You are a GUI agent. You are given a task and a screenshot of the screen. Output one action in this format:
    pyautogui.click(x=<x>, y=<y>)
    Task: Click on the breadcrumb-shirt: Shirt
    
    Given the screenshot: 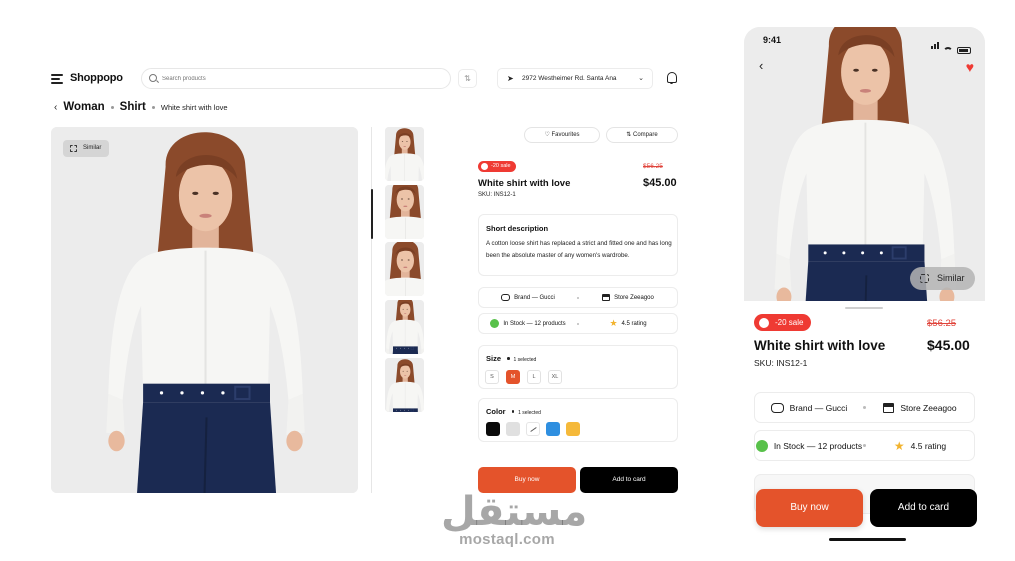 What is the action you would take?
    pyautogui.click(x=133, y=107)
    